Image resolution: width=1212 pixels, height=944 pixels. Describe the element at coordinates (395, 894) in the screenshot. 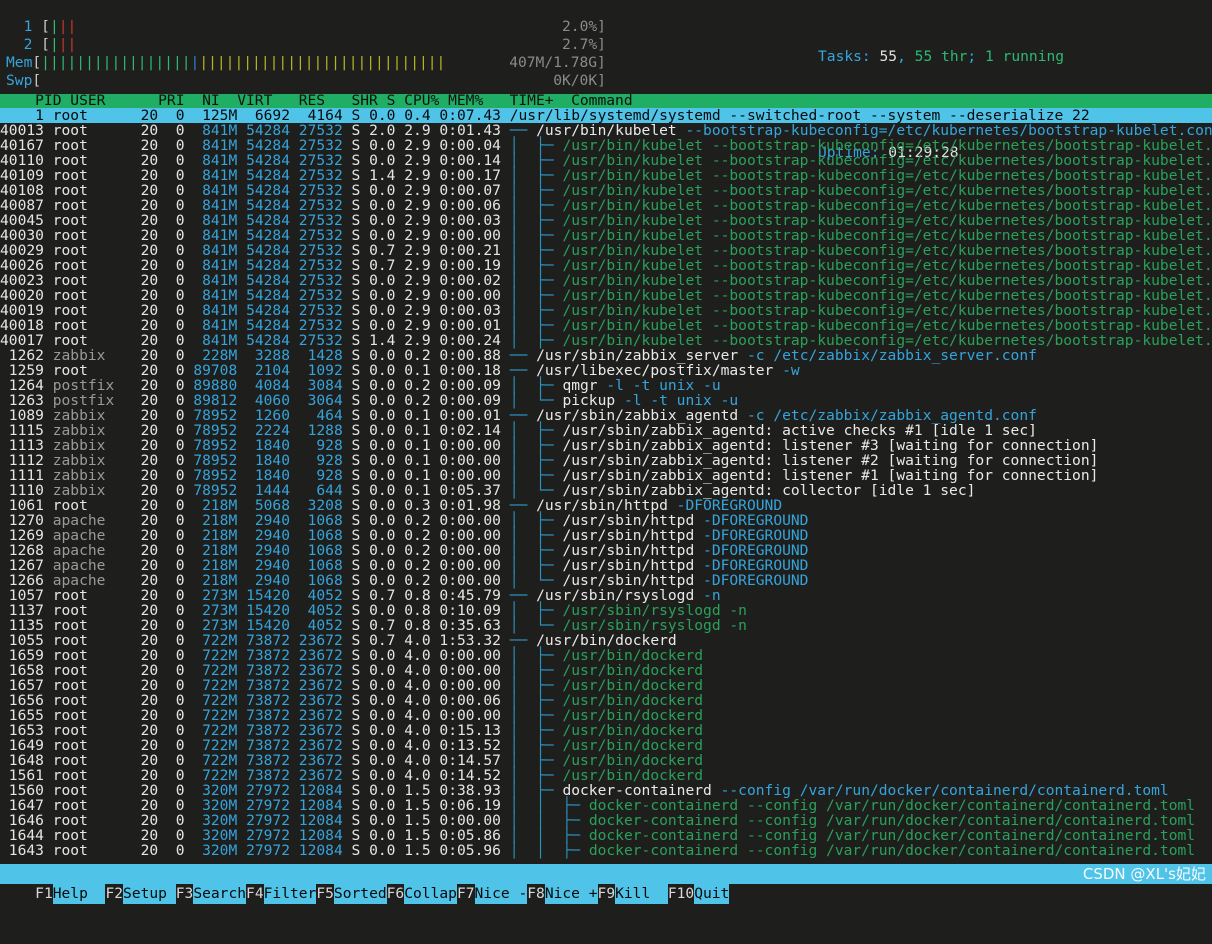

I see `function-key-f6: F6` at that location.